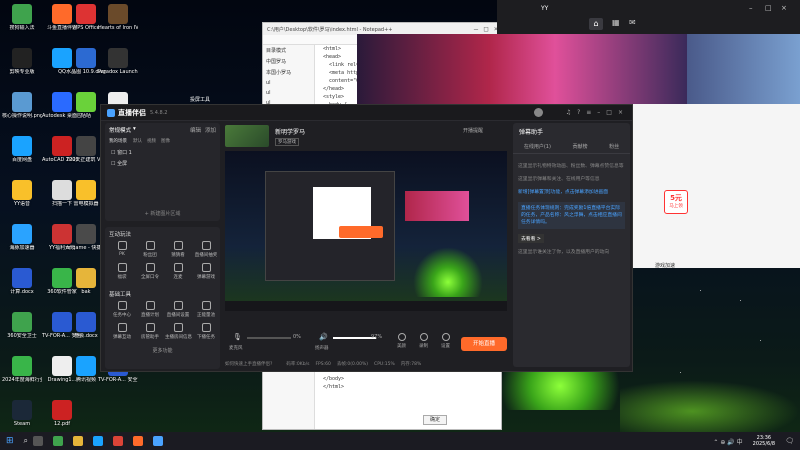 The height and width of the screenshot is (450, 800). Describe the element at coordinates (247, 136) in the screenshot. I see `stream-cover` at that location.